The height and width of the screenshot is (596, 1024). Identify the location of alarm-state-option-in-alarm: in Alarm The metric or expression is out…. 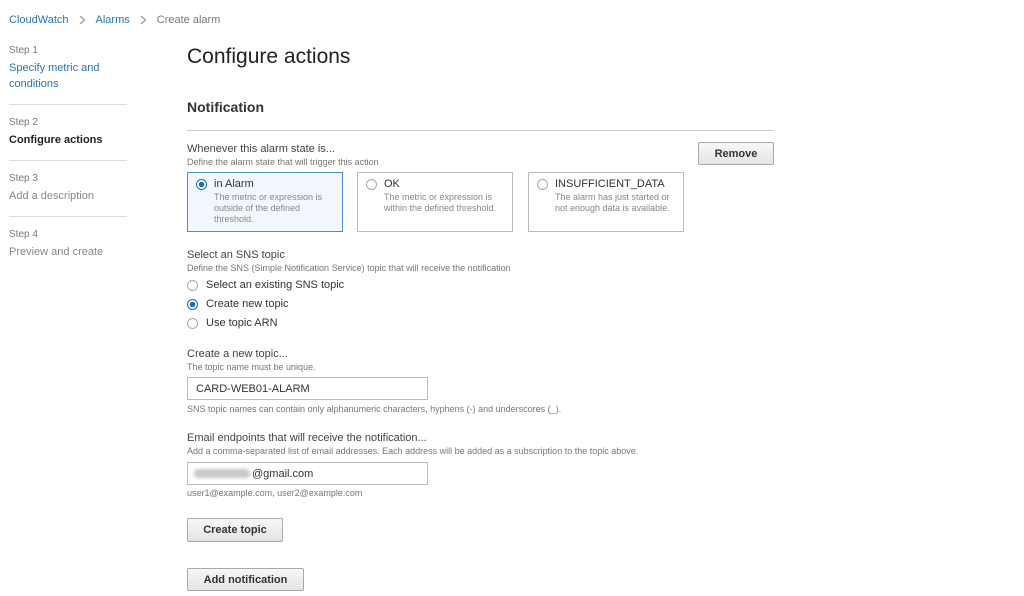
(265, 202).